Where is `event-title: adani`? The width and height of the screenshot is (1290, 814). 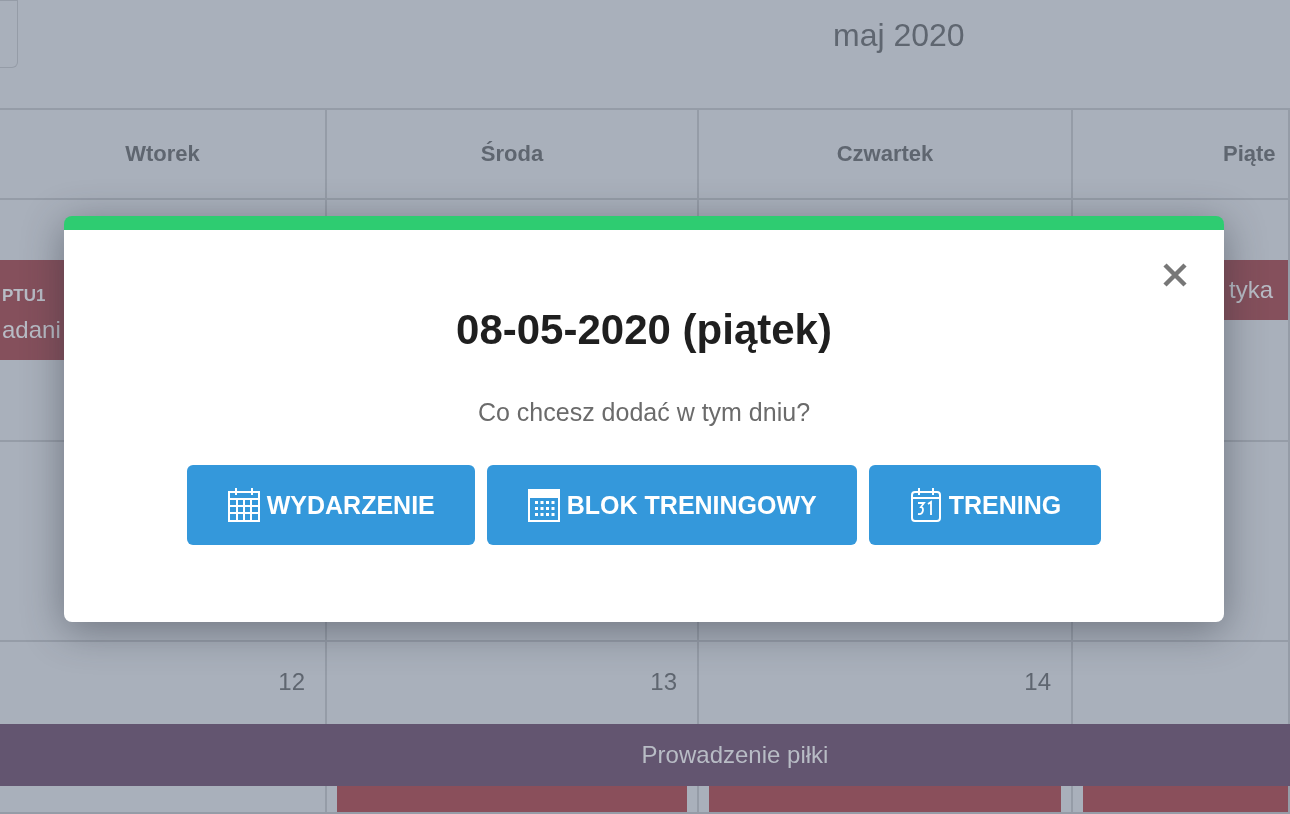 event-title: adani is located at coordinates (32, 330).